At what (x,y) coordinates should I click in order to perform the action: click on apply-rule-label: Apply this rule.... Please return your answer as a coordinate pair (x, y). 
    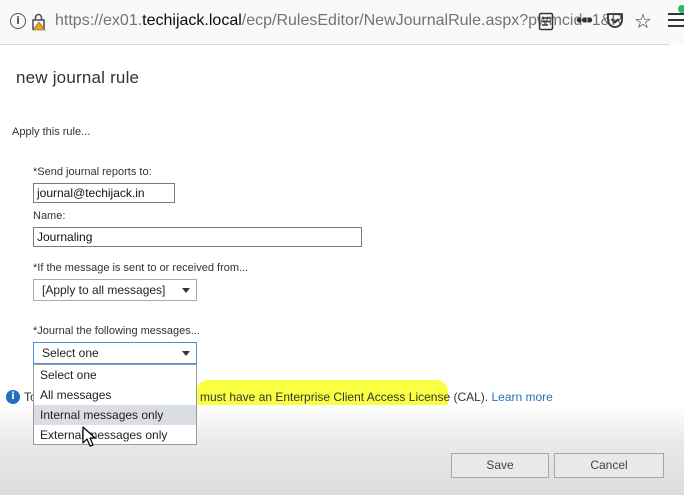
    Looking at the image, I should click on (51, 132).